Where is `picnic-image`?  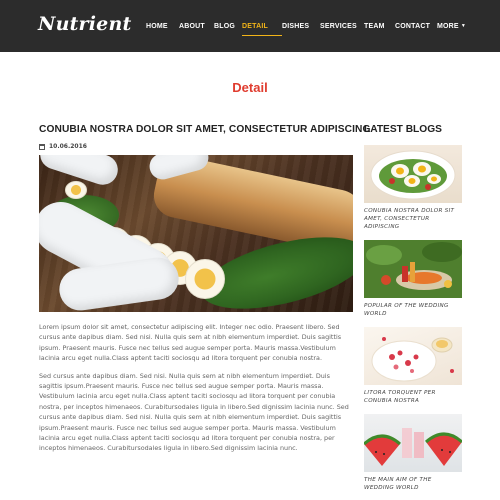
picnic-image is located at coordinates (413, 269).